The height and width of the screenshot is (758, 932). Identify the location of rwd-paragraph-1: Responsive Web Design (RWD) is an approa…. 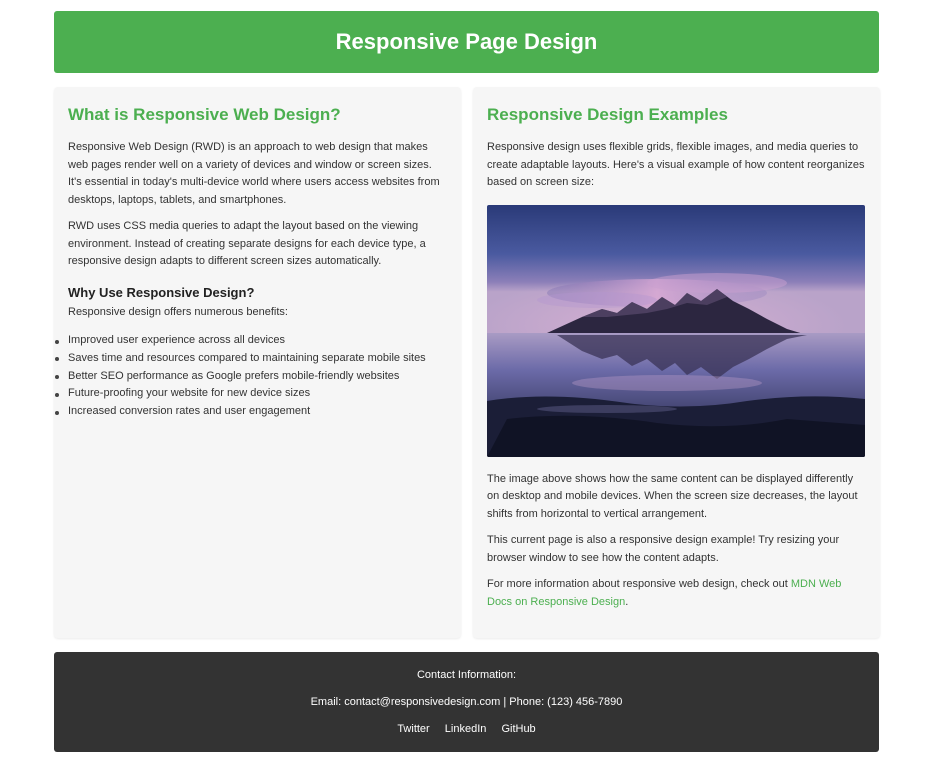
(254, 173).